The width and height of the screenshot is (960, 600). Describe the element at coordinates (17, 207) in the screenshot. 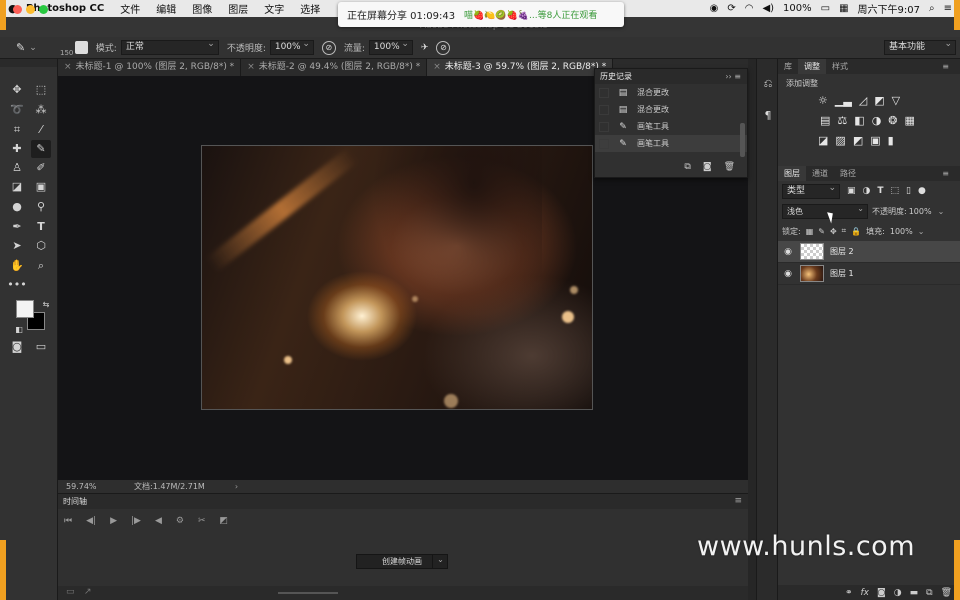

I see `blur-tool-icon: ●` at that location.